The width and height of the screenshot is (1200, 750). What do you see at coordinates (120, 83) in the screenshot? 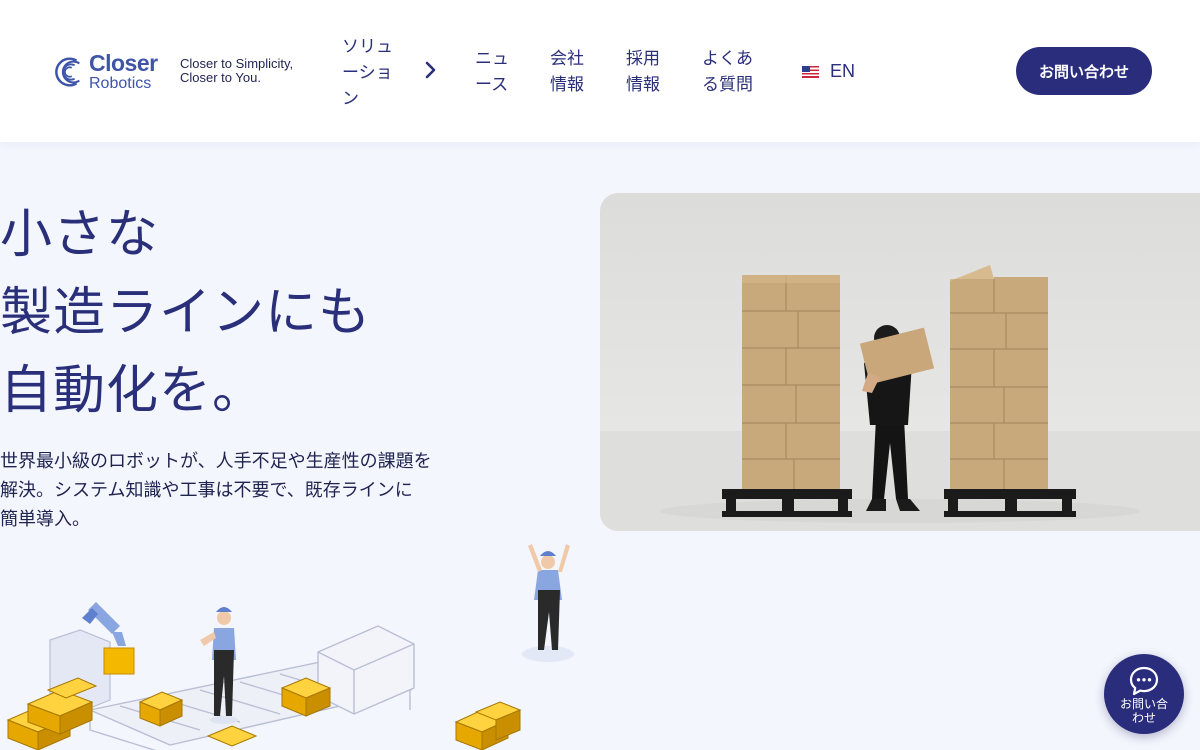
I see `logo-line-2: Robotics` at bounding box center [120, 83].